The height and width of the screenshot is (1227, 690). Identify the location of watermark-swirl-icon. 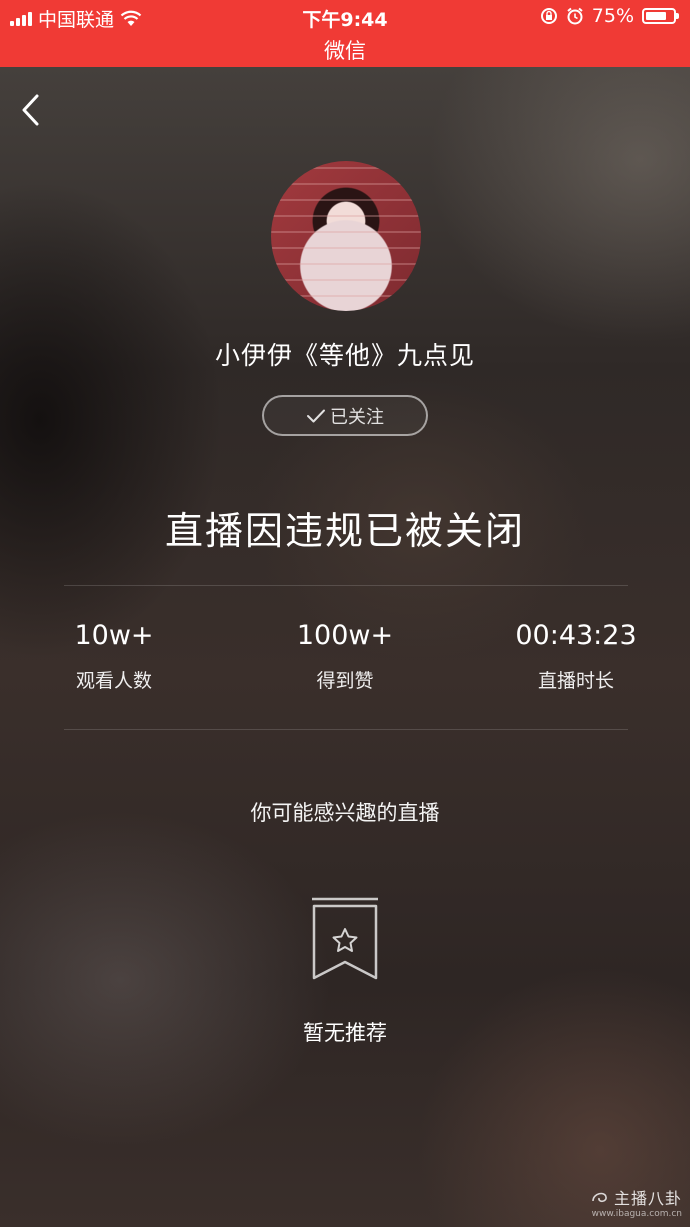
(599, 1197).